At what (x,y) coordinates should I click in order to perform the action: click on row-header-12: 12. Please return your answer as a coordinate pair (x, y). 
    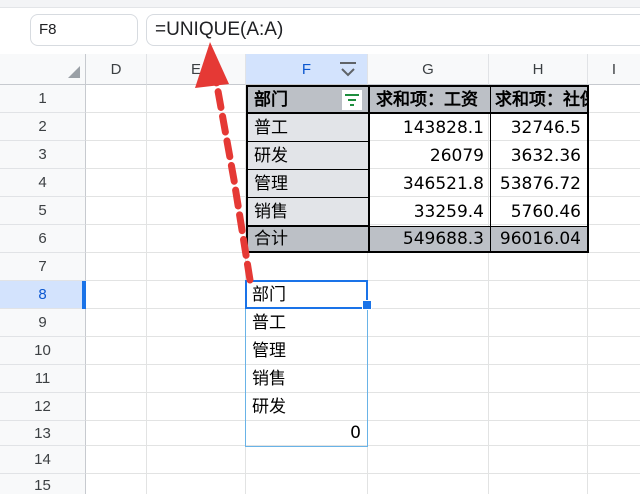
    Looking at the image, I should click on (43, 407).